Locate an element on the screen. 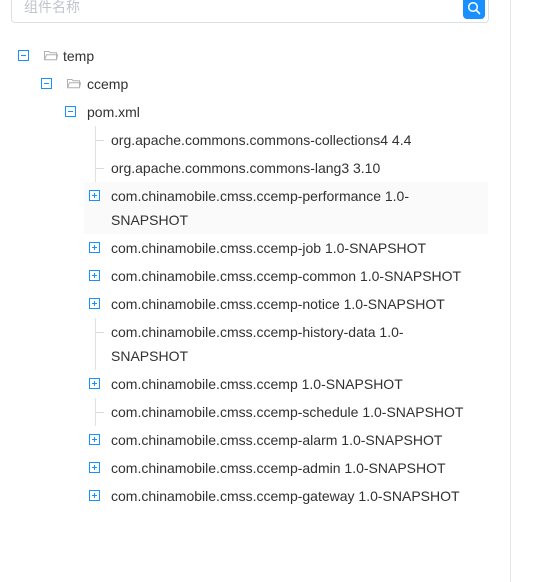 The width and height of the screenshot is (544, 582). dependency-item: com.chinamobile.cmss.ccemp 1.0-SNAPSHOT is located at coordinates (255, 384).